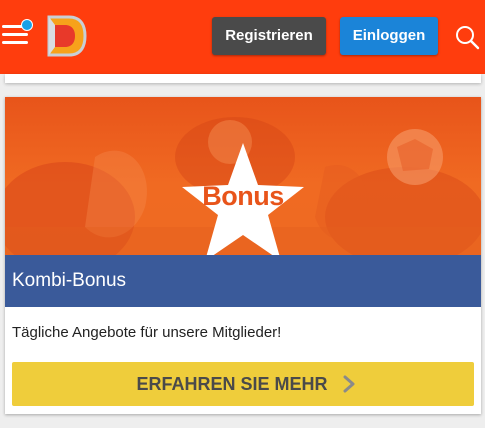  I want to click on promo-title-band: Kombi-Bonus, so click(243, 281).